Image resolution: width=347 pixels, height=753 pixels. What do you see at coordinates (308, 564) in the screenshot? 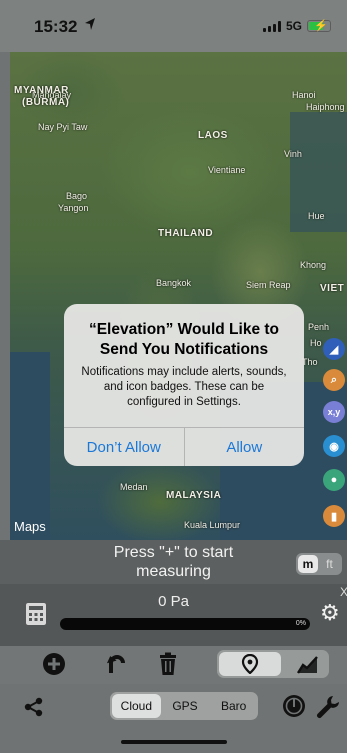
I see `unit-meters-option: m` at bounding box center [308, 564].